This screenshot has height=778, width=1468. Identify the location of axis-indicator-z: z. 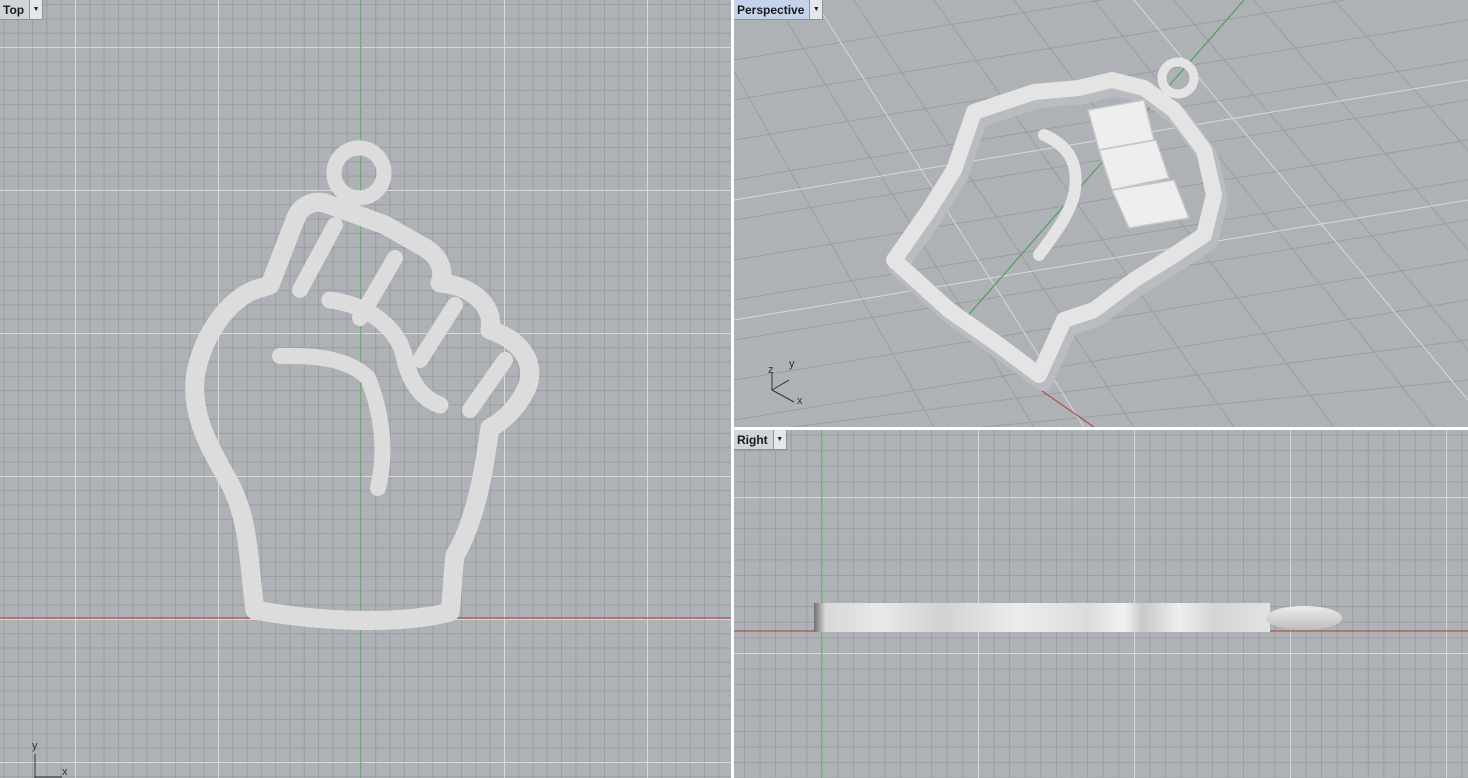
(771, 370).